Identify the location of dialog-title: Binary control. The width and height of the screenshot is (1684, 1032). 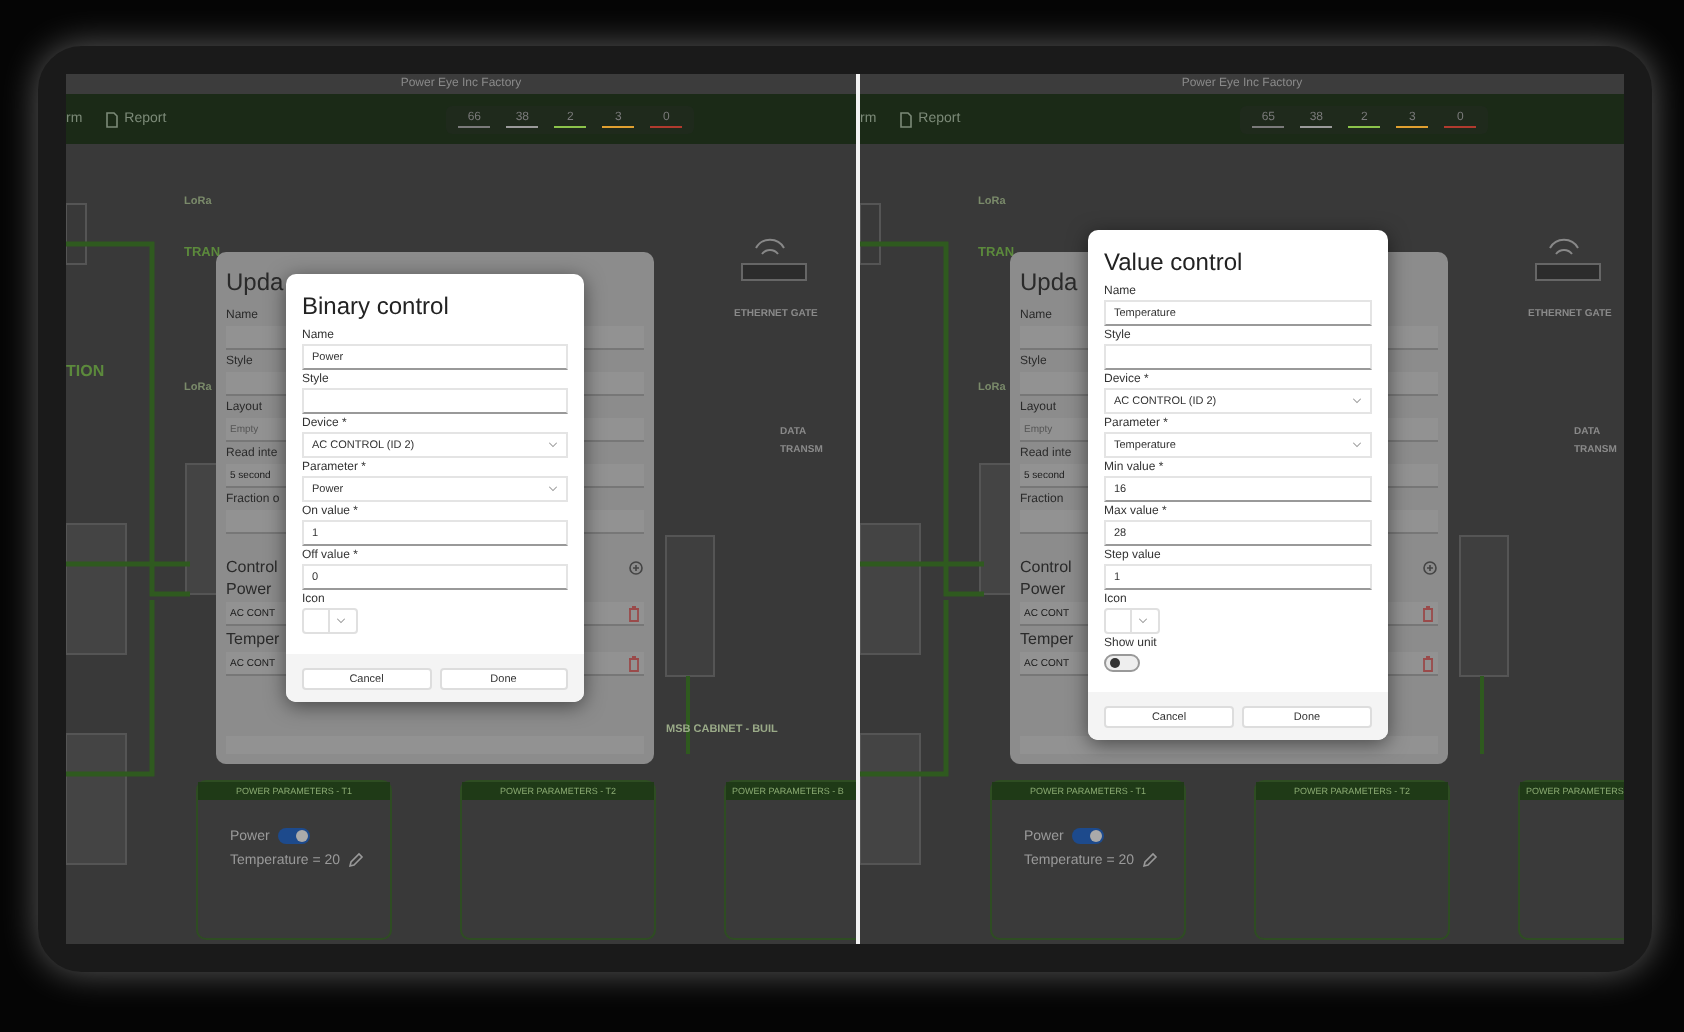
(375, 307).